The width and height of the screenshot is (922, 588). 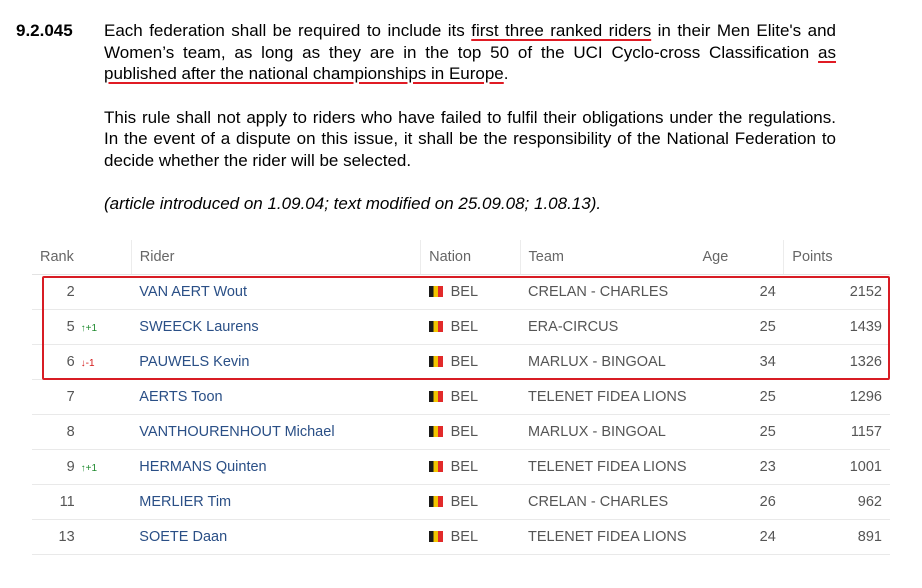 What do you see at coordinates (276, 432) in the screenshot?
I see `rider-link: VANTHOURENHOUT Michael` at bounding box center [276, 432].